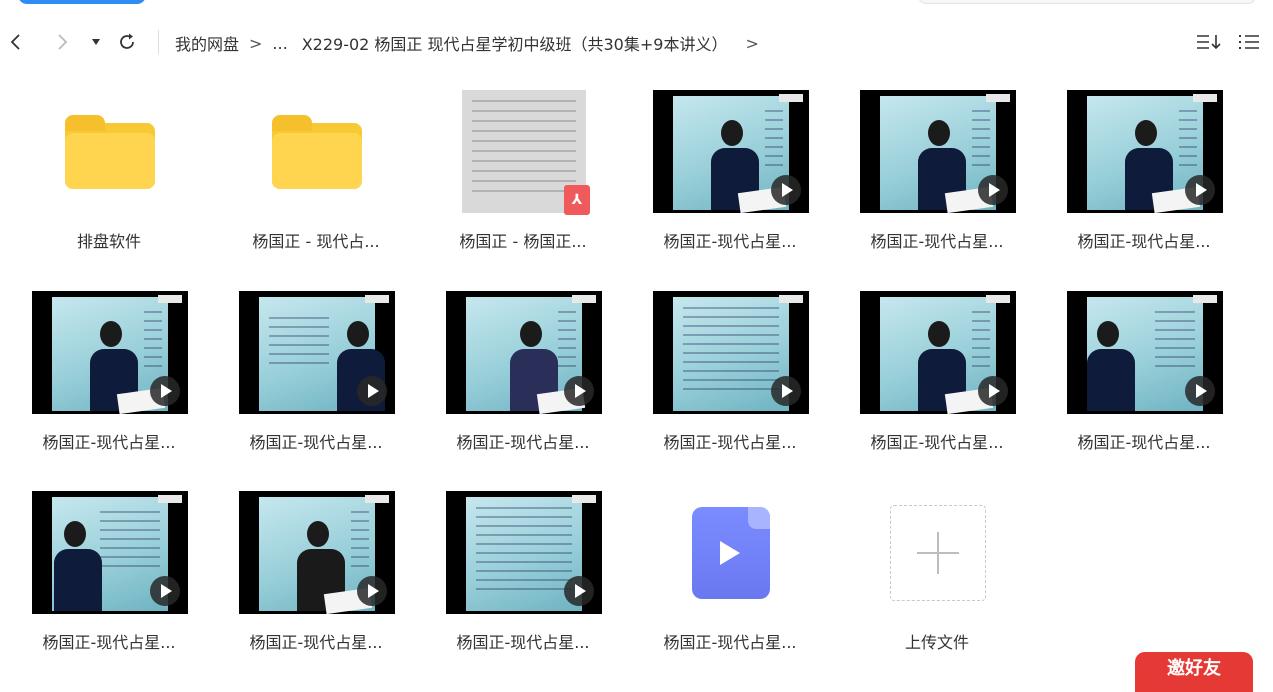 This screenshot has height=692, width=1273. Describe the element at coordinates (936, 642) in the screenshot. I see `upload-label: 上传文件` at that location.